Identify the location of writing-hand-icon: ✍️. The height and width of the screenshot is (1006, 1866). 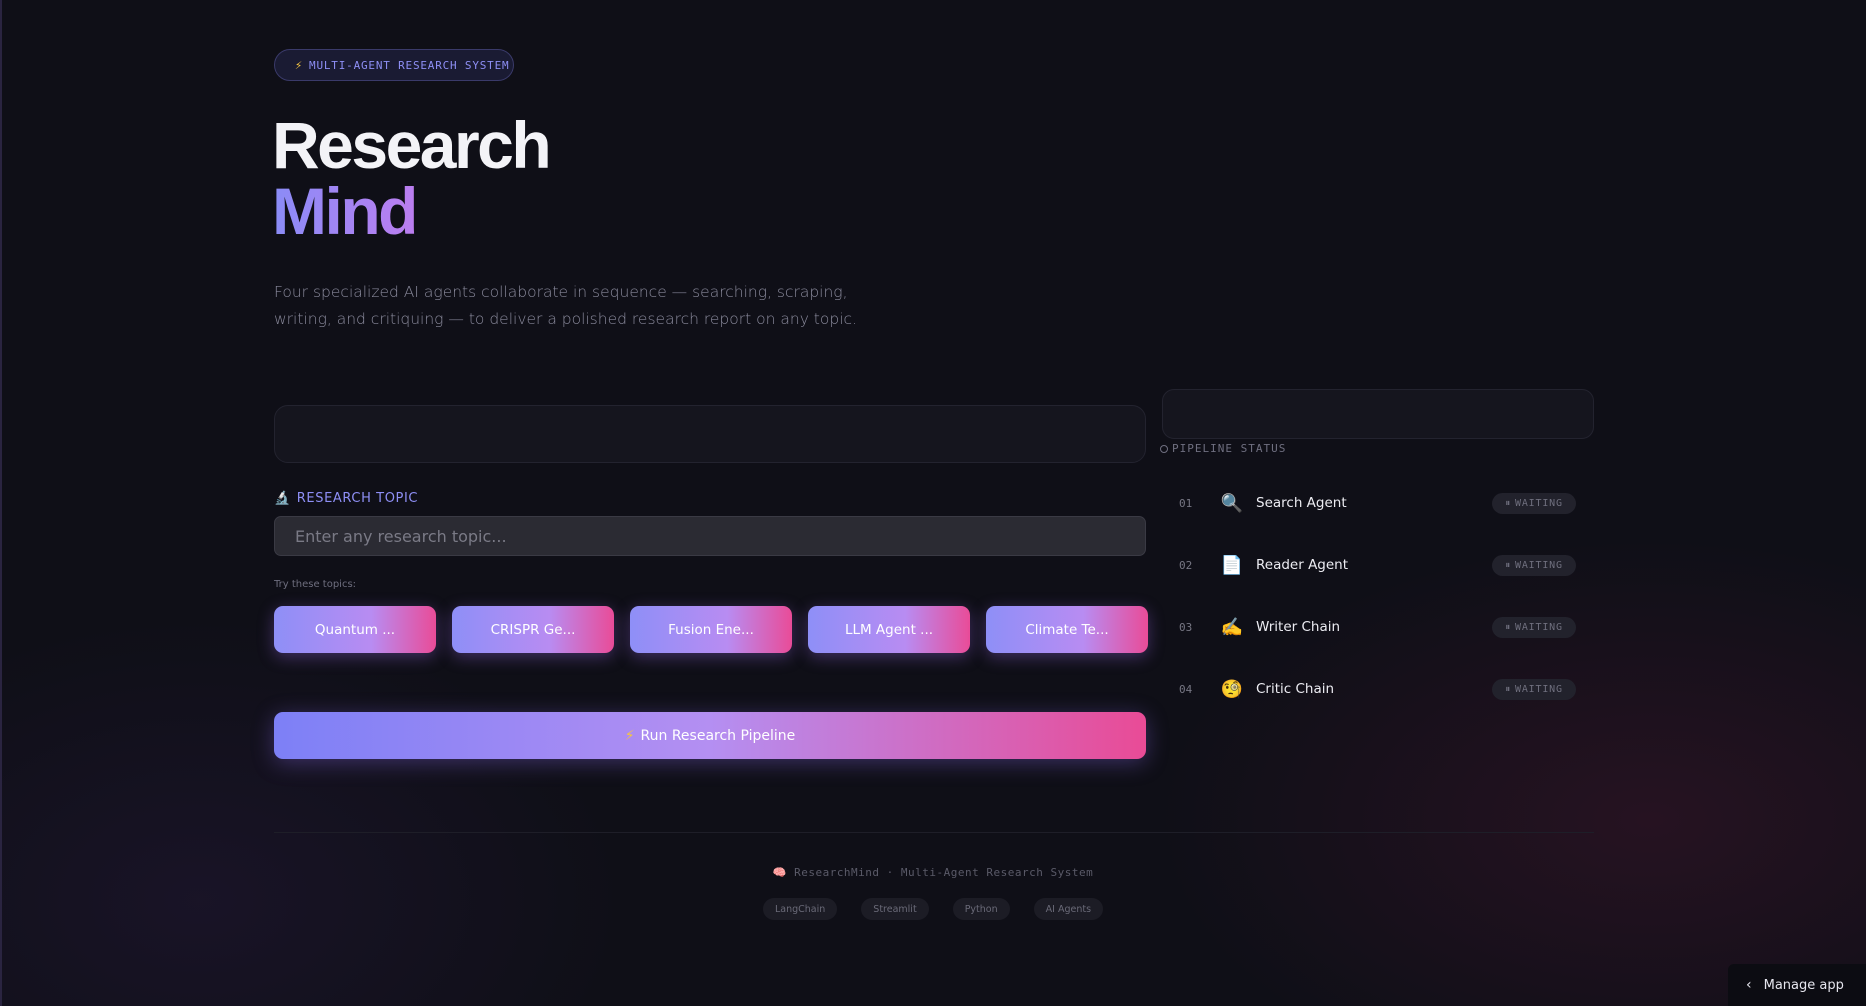
(1232, 627).